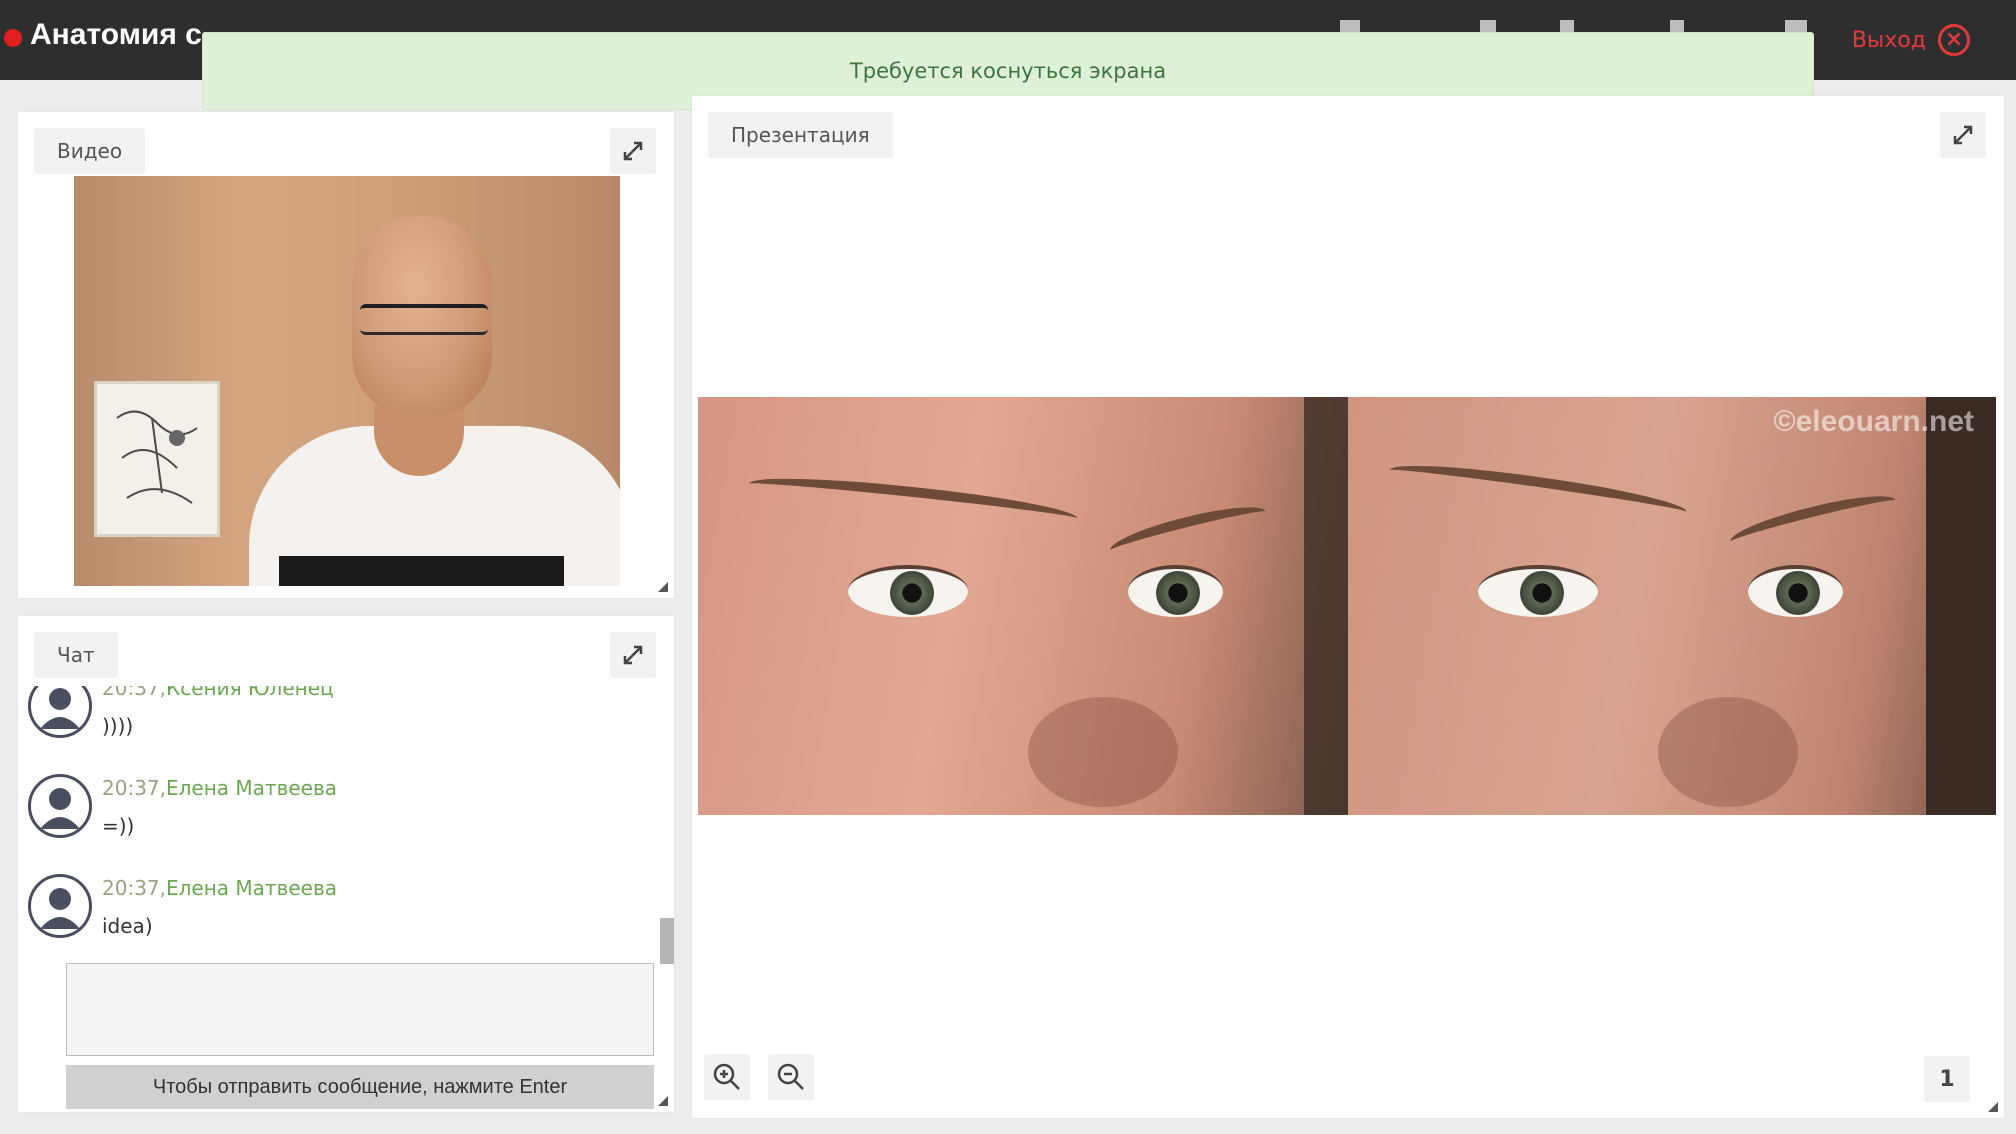  Describe the element at coordinates (1008, 71) in the screenshot. I see `alert-text: Требуется коснуться экрана` at that location.